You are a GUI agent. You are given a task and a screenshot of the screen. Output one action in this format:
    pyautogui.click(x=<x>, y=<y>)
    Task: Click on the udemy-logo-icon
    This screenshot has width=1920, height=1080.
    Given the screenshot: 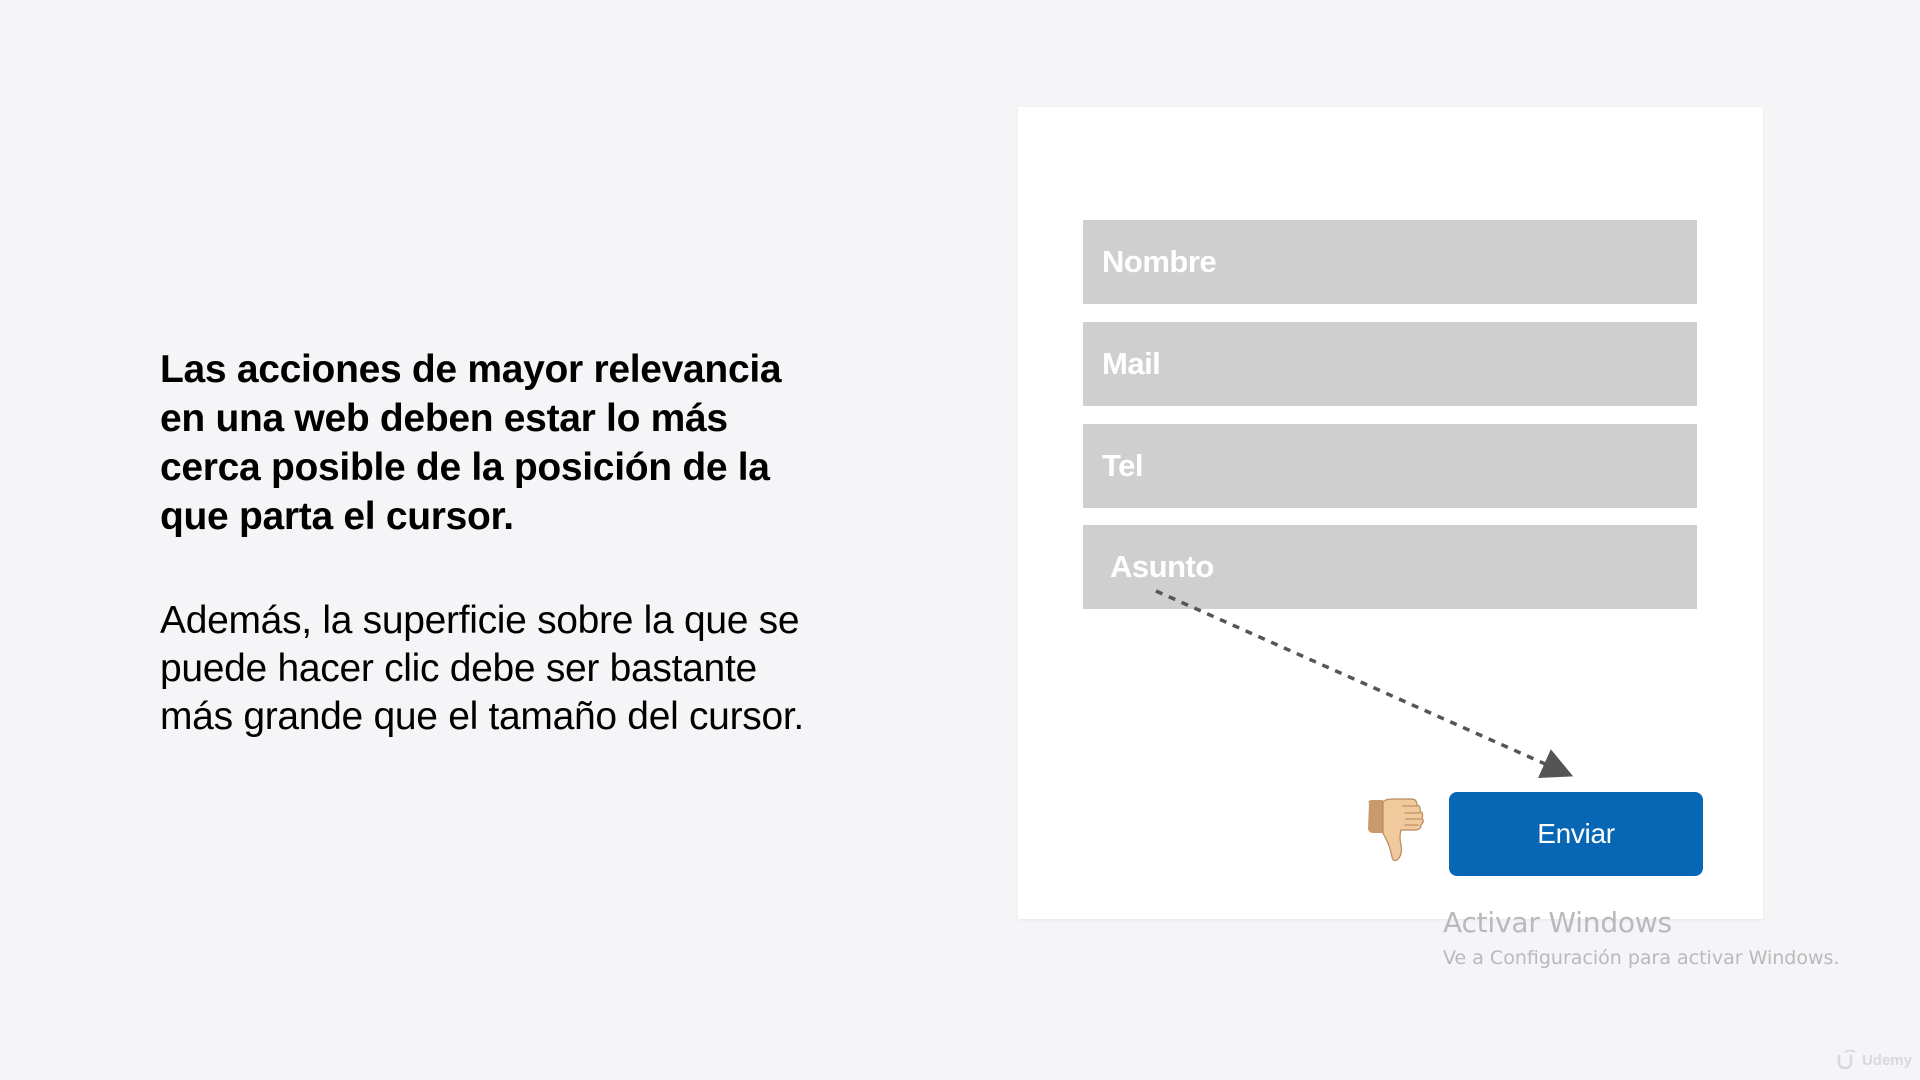 What is the action you would take?
    pyautogui.click(x=1846, y=1060)
    